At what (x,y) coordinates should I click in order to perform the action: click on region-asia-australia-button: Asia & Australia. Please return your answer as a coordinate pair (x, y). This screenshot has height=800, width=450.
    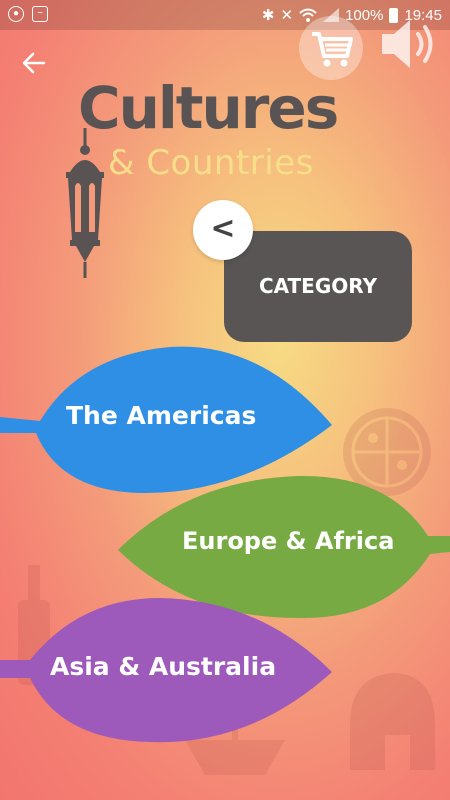
    Looking at the image, I should click on (170, 671).